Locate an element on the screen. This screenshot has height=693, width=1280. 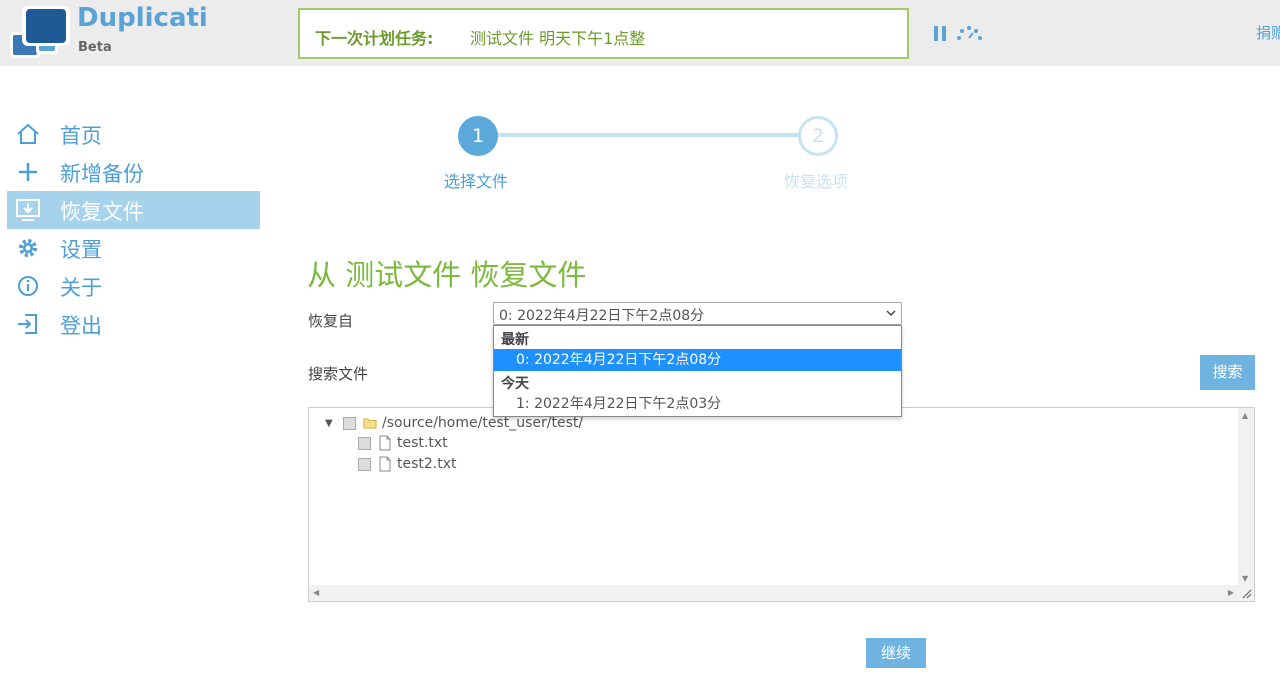
sidebar-item-label: 关于 is located at coordinates (81, 288).